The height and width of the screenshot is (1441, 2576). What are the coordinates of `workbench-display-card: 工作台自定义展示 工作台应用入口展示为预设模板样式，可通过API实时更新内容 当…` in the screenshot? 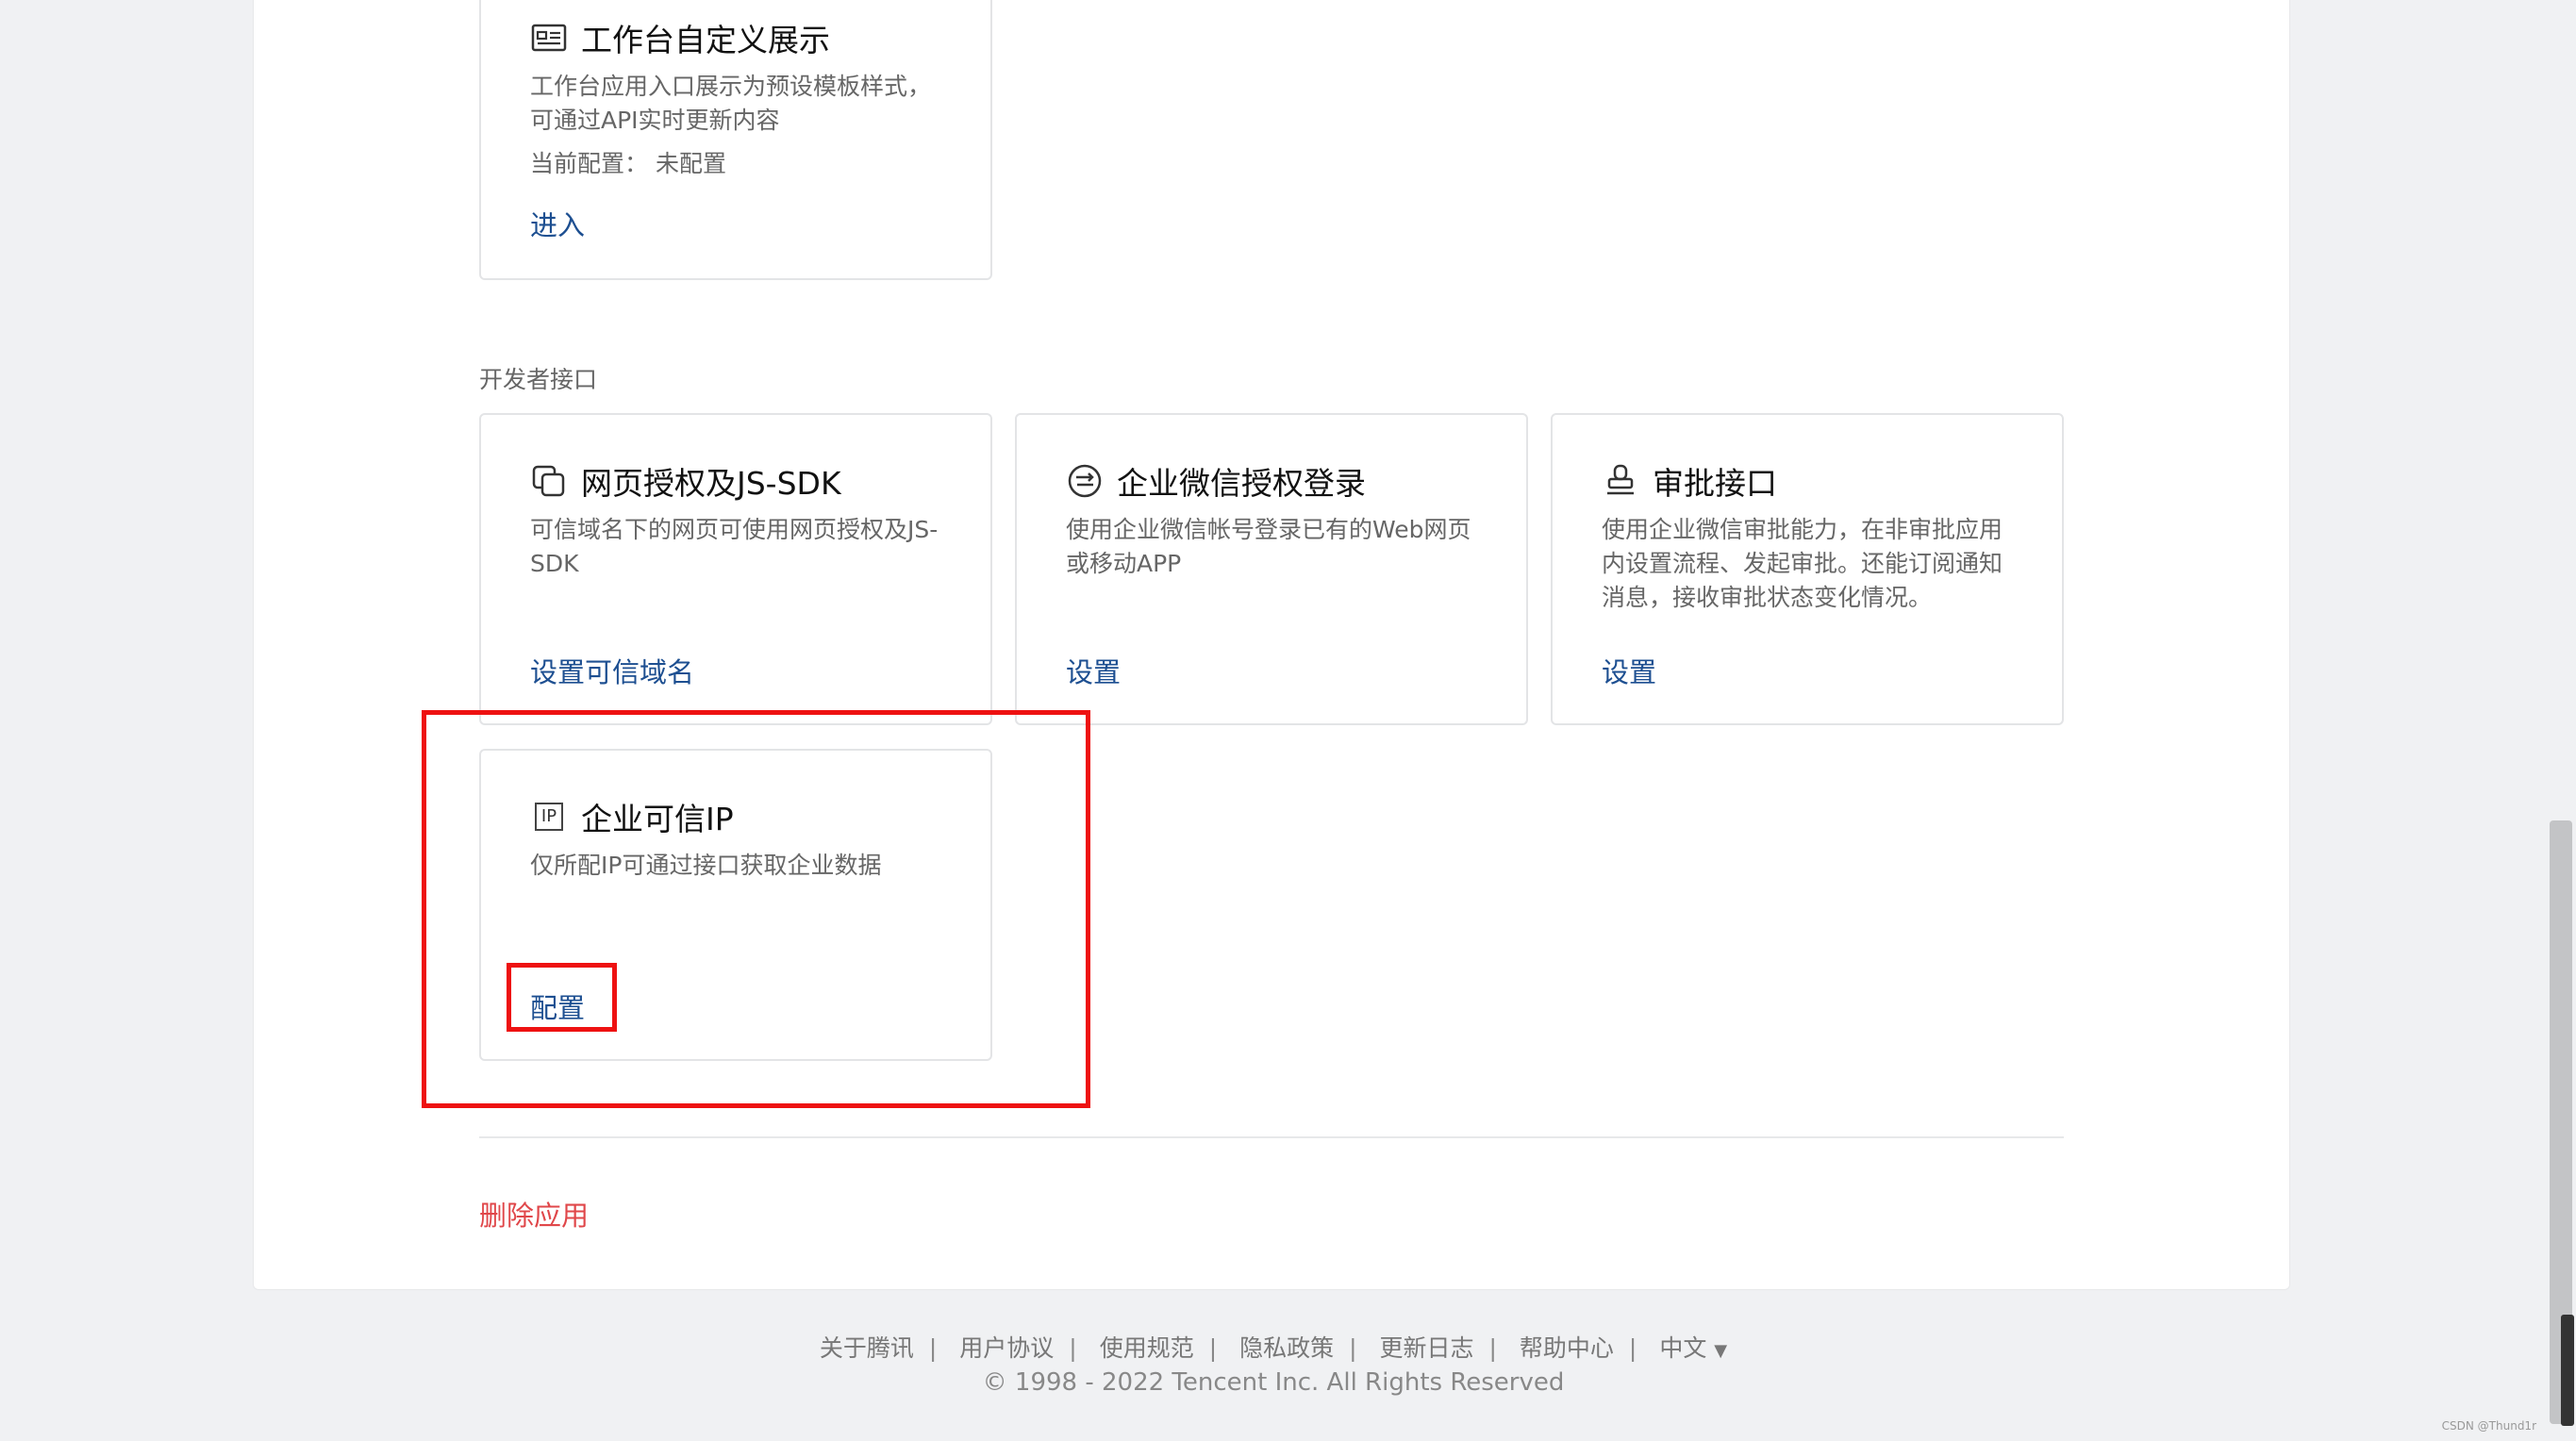 It's located at (735, 140).